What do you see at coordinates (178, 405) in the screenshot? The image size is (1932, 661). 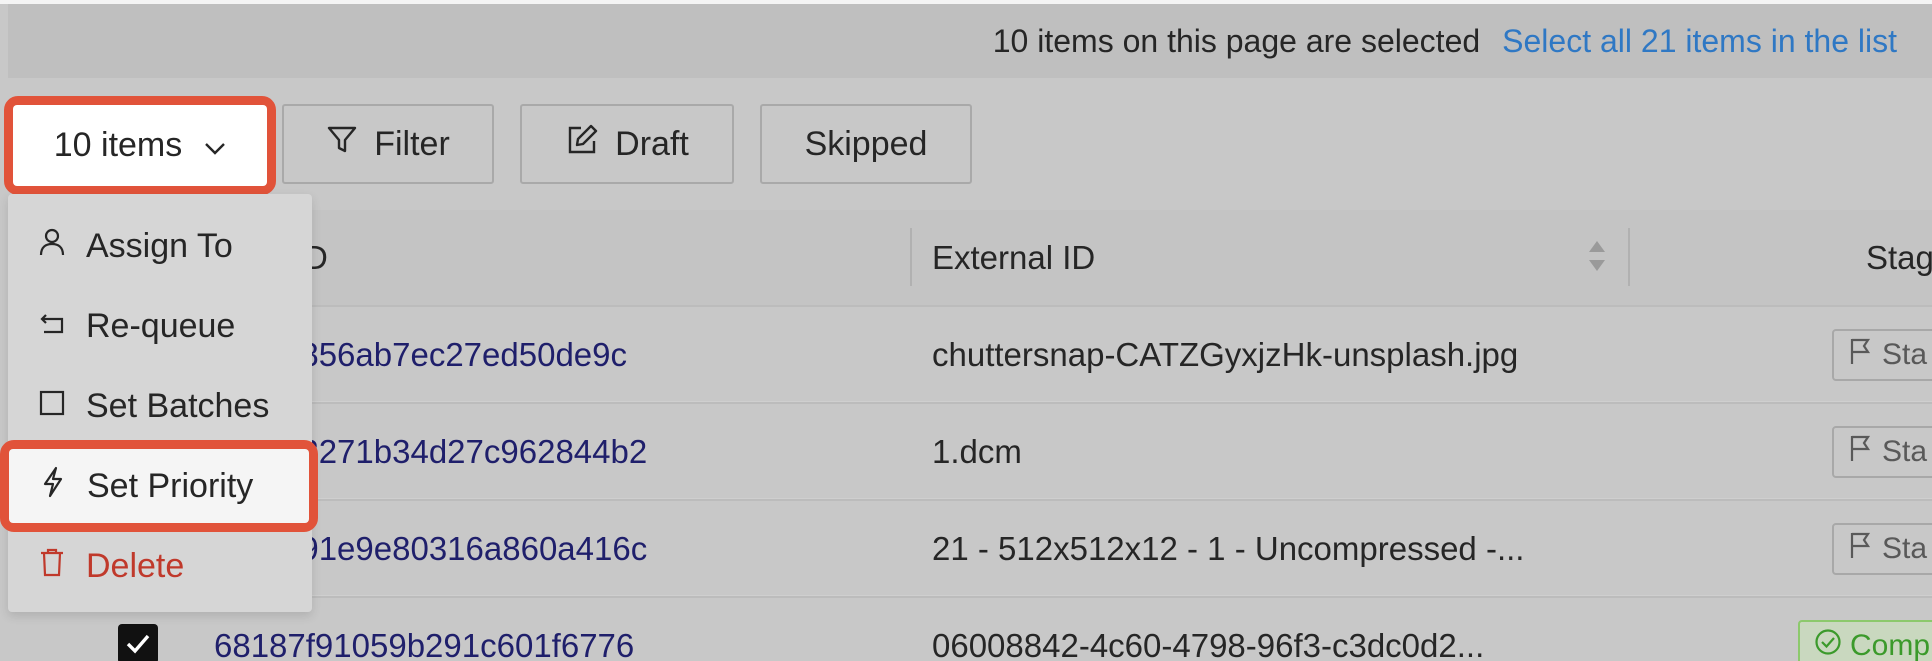 I see `menu-item-label: Set Batches` at bounding box center [178, 405].